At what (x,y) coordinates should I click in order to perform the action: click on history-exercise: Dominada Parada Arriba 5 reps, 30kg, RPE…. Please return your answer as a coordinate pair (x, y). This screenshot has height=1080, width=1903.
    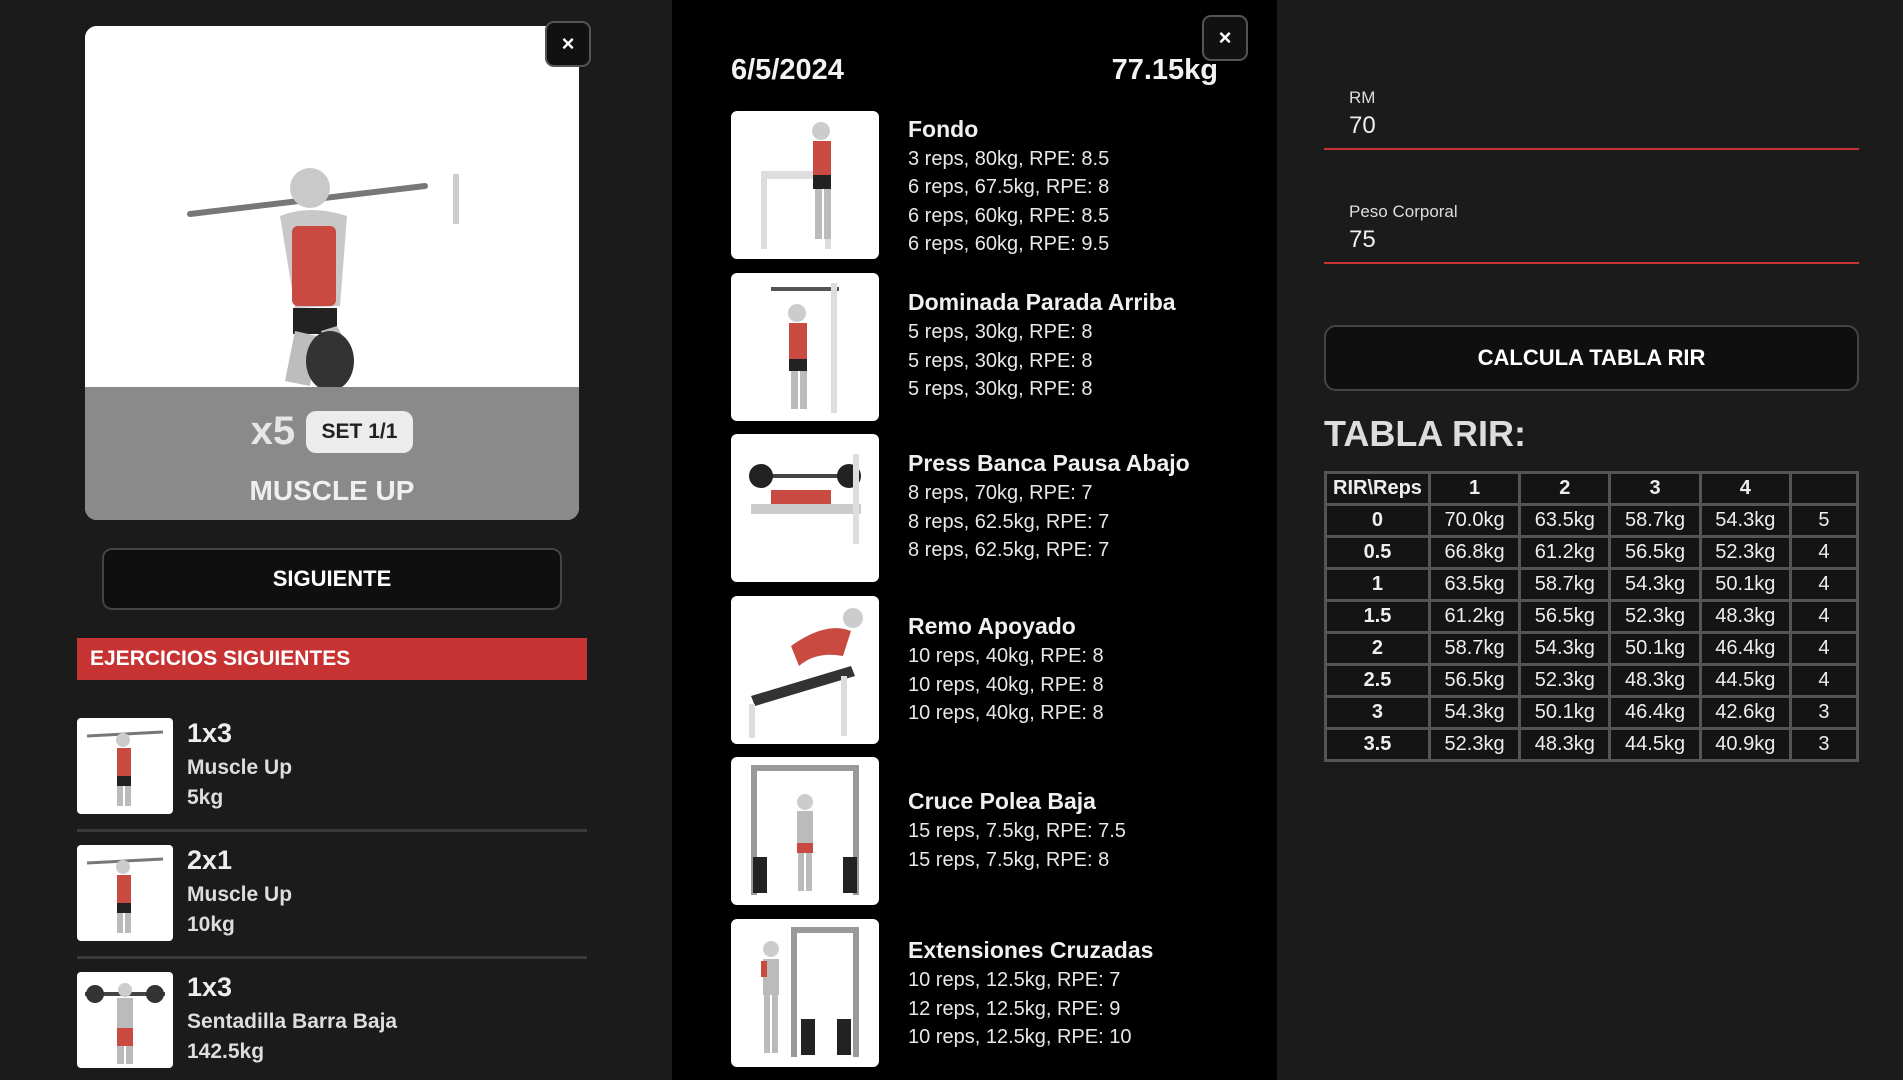
    Looking at the image, I should click on (981, 347).